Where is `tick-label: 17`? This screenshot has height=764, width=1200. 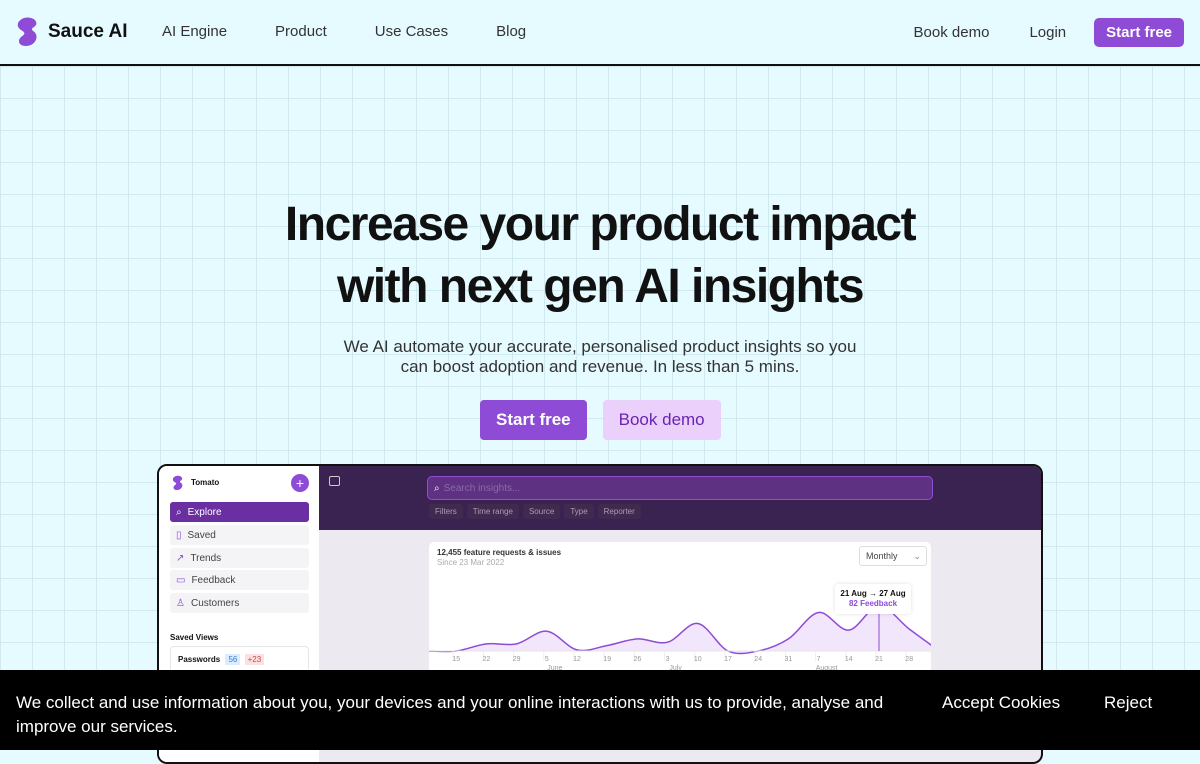 tick-label: 17 is located at coordinates (728, 659).